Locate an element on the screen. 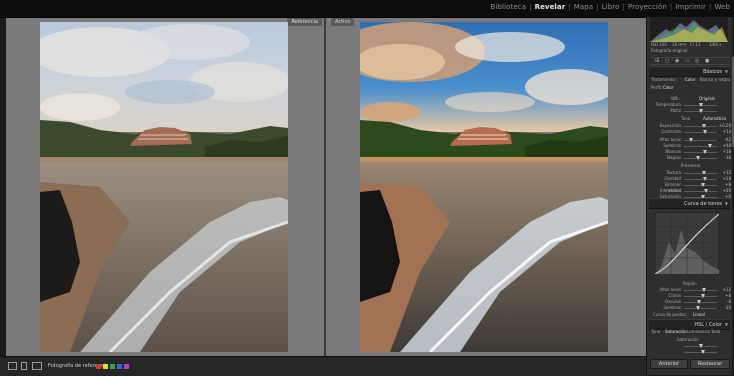 This screenshot has width=734, height=376. slider-label: Negros is located at coordinates (673, 157).